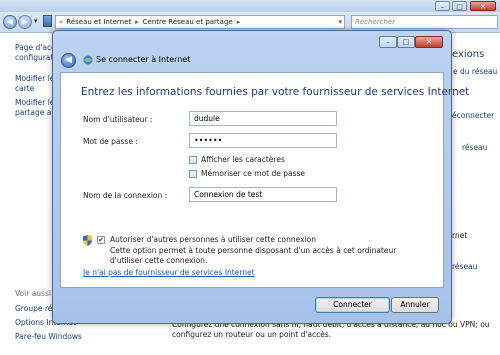  Describe the element at coordinates (87, 240) in the screenshot. I see `uac-shield-icon` at that location.